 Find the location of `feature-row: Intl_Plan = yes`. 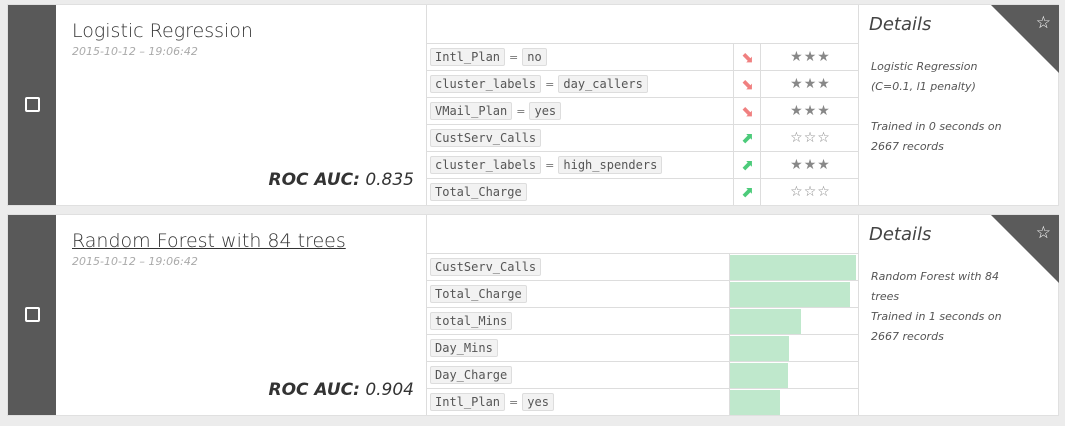

feature-row: Intl_Plan = yes is located at coordinates (643, 401).